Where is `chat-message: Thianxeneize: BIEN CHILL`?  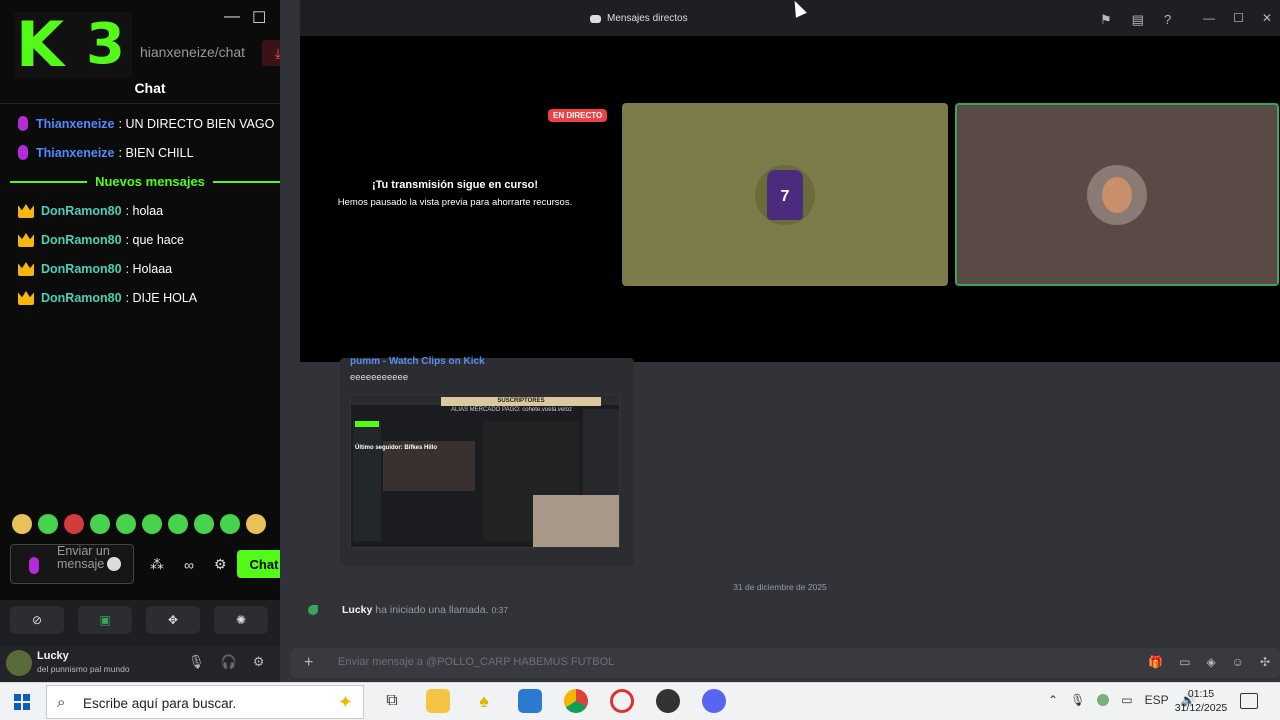
chat-message: Thianxeneize: BIEN CHILL is located at coordinates (106, 152).